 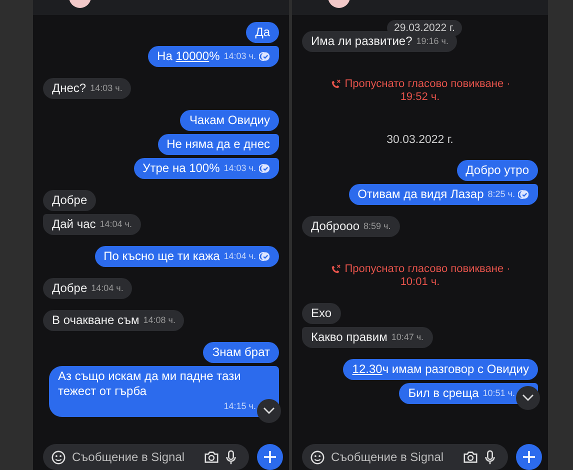 What do you see at coordinates (367, 369) in the screenshot?
I see `message-link: 12.30` at bounding box center [367, 369].